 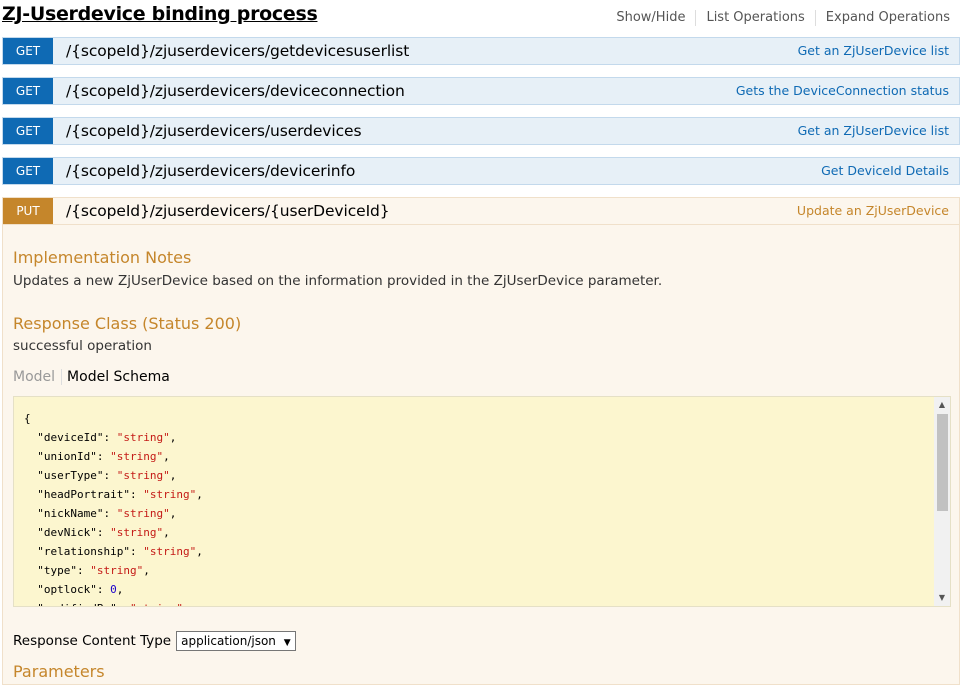 I want to click on schema-key: "headPortrait", so click(x=83, y=494).